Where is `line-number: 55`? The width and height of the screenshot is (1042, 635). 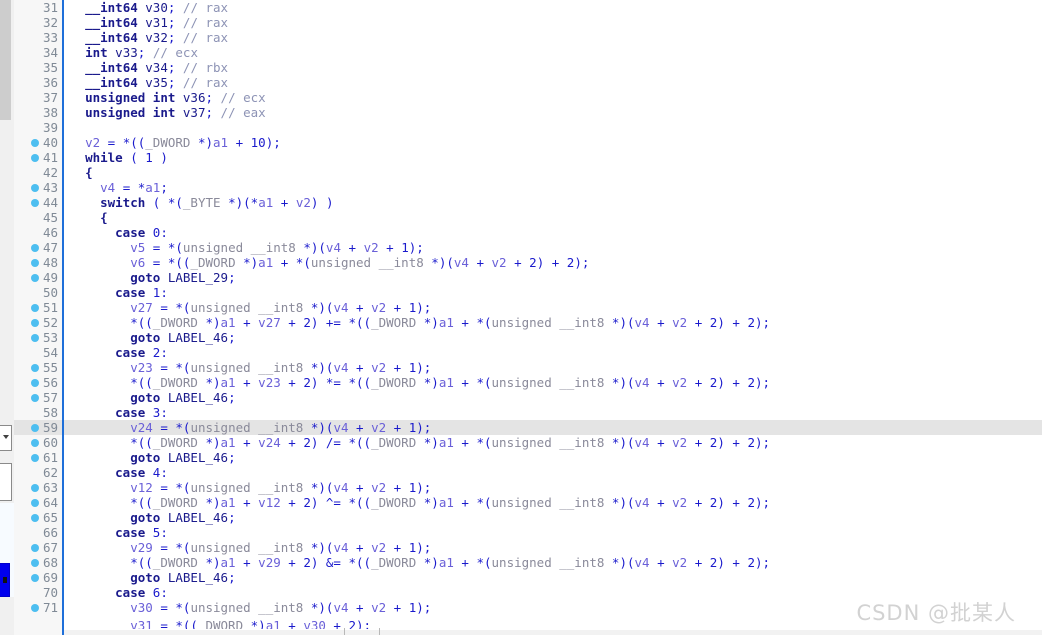
line-number: 55 is located at coordinates (38, 367).